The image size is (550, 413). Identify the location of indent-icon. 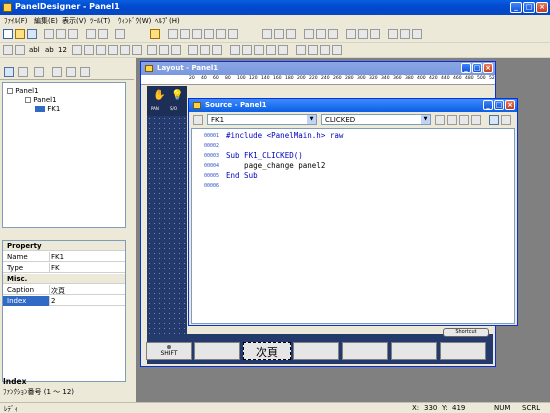
(440, 120).